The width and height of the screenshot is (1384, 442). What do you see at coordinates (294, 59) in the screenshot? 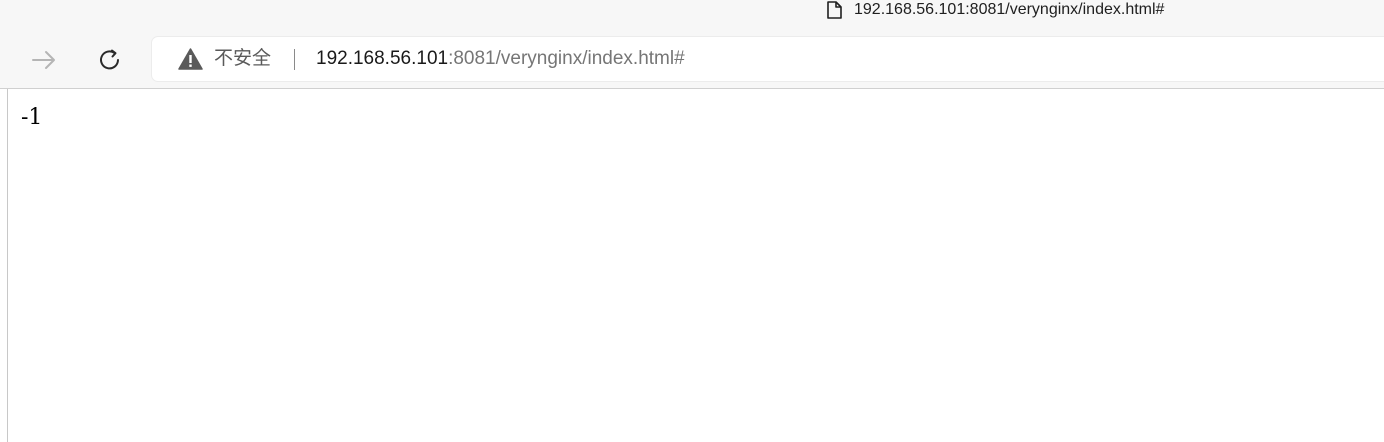
I see `address-bar-divider` at bounding box center [294, 59].